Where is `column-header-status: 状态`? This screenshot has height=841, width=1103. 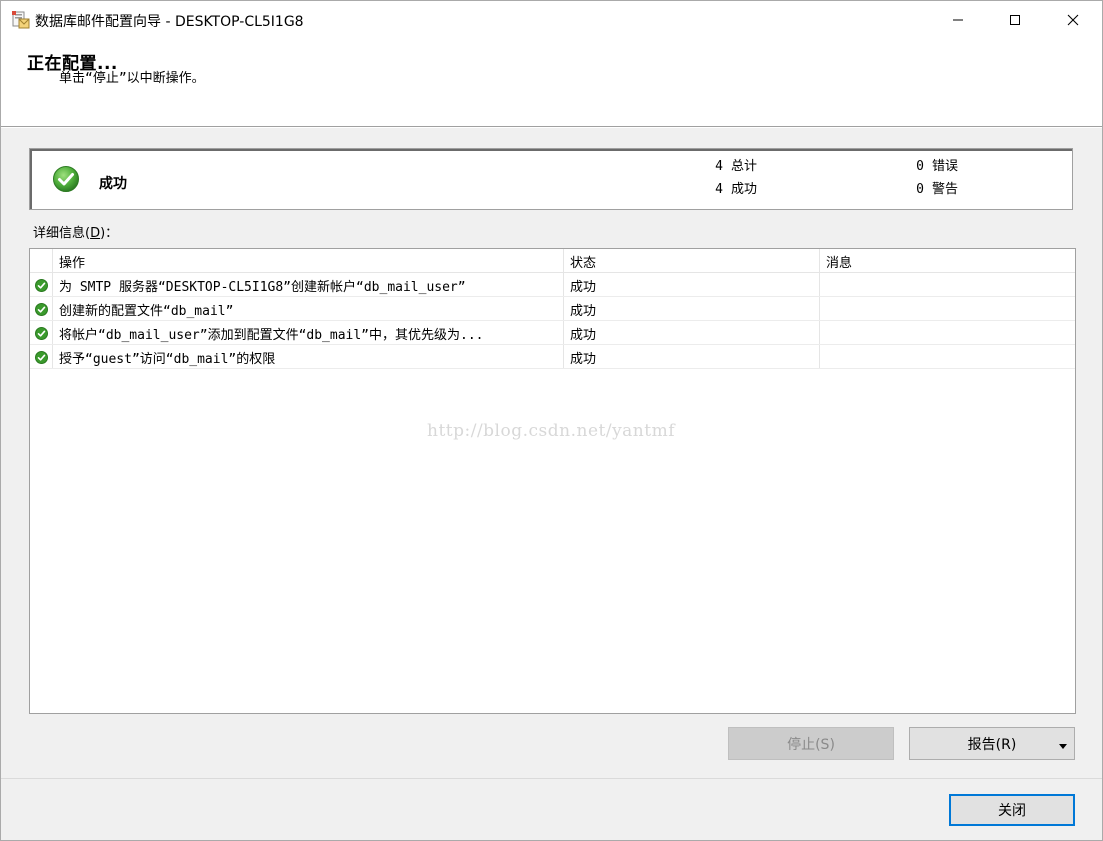
column-header-status: 状态 is located at coordinates (583, 261).